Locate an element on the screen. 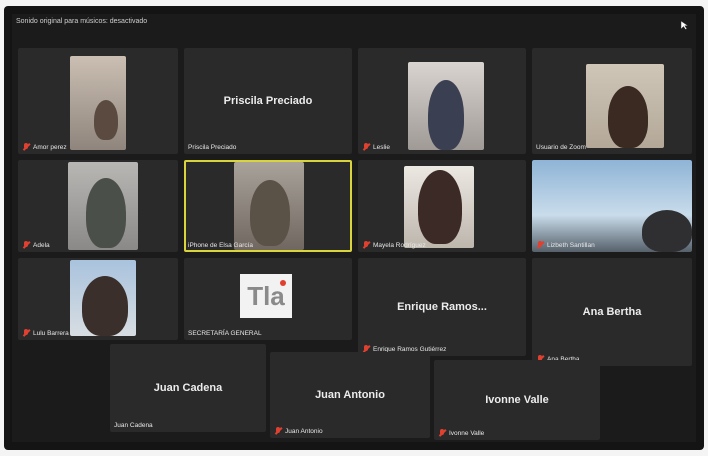  tile-adela: Adela is located at coordinates (98, 206).